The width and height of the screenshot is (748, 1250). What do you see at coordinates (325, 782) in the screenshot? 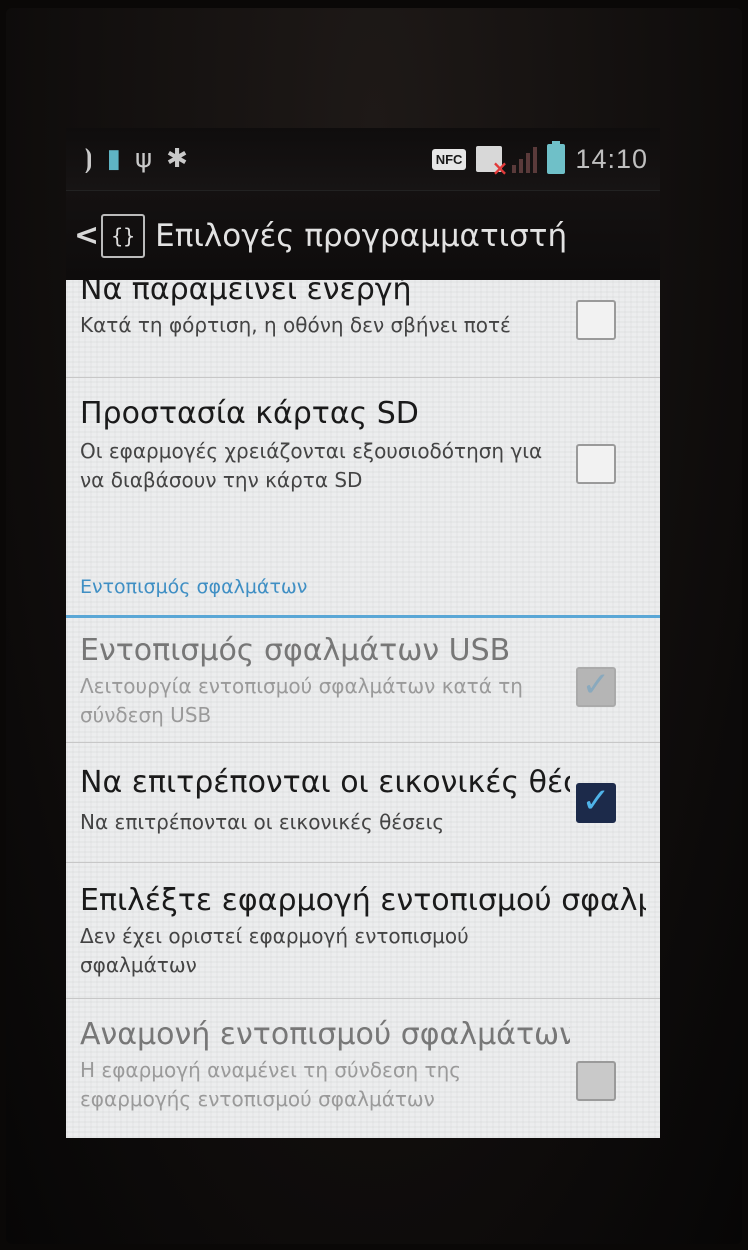
I see `pref-title: Να επιτρέπονται οι εικονικές θέσεις` at bounding box center [325, 782].